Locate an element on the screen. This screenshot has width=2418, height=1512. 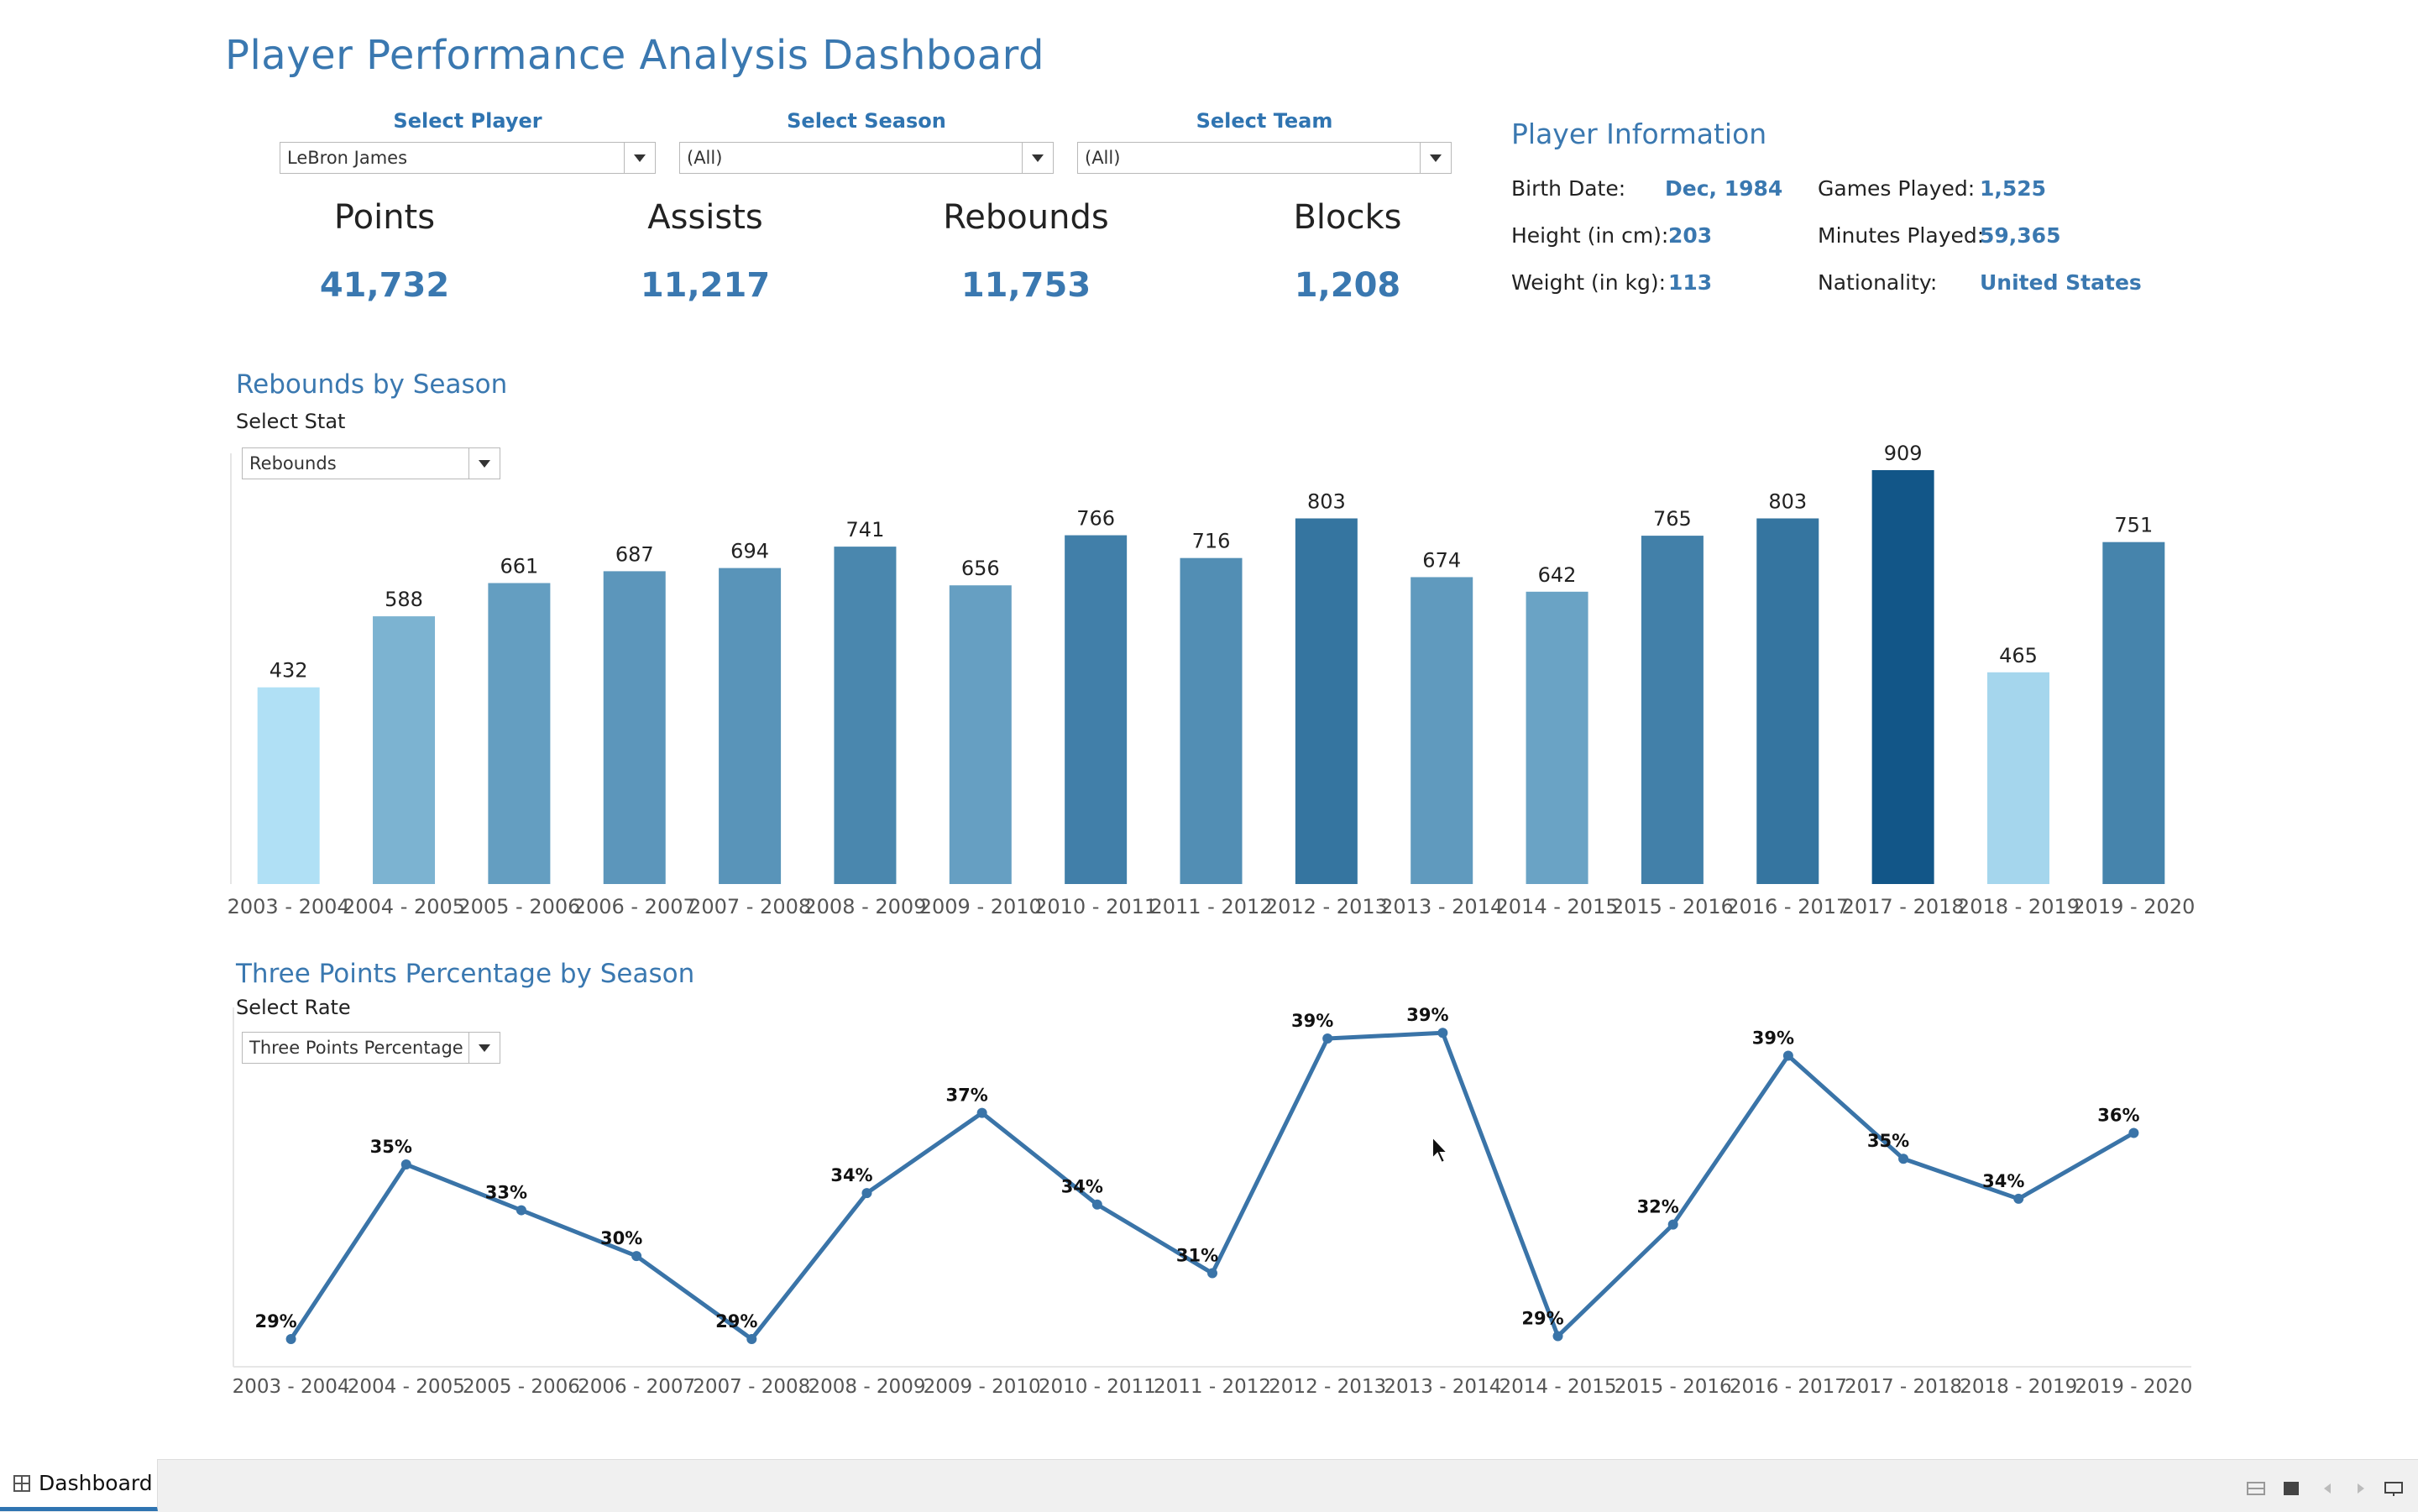
grid-icon is located at coordinates (21, 1483).